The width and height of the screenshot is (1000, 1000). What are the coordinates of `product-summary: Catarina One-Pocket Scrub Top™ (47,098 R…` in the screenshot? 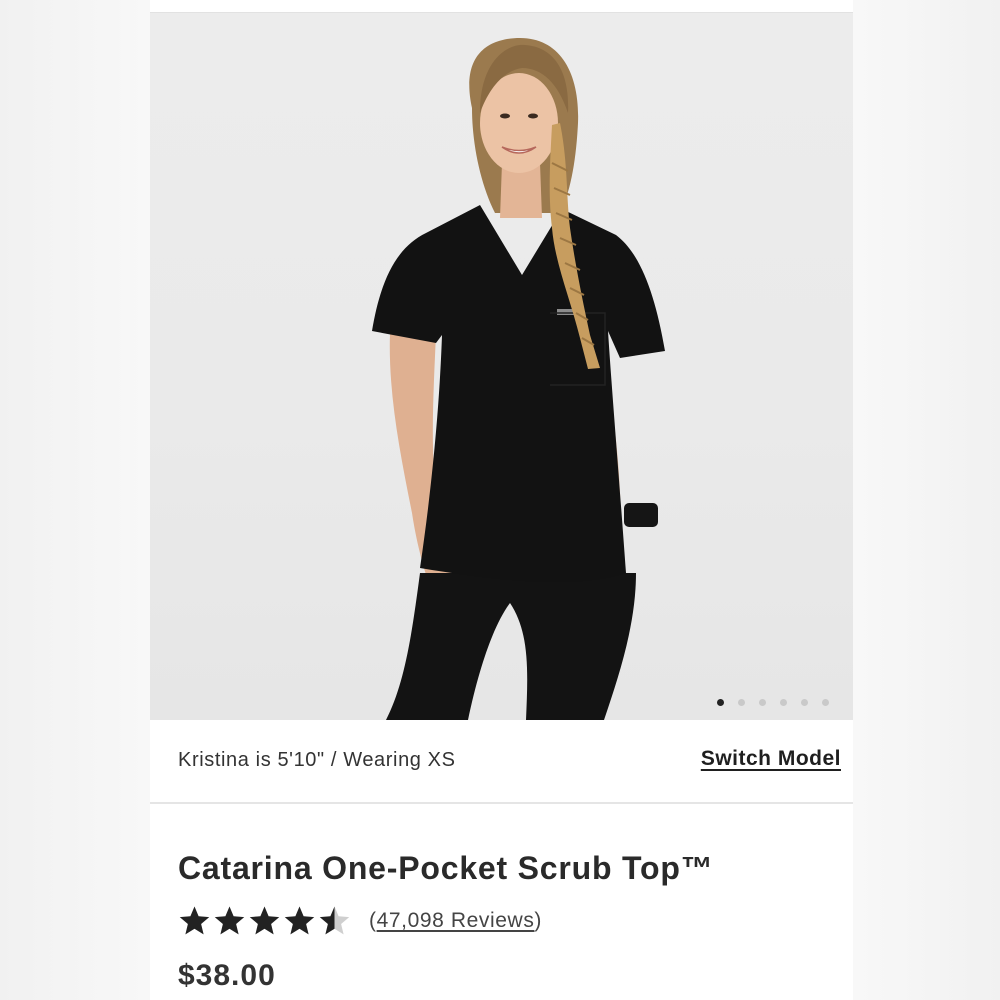 It's located at (508, 921).